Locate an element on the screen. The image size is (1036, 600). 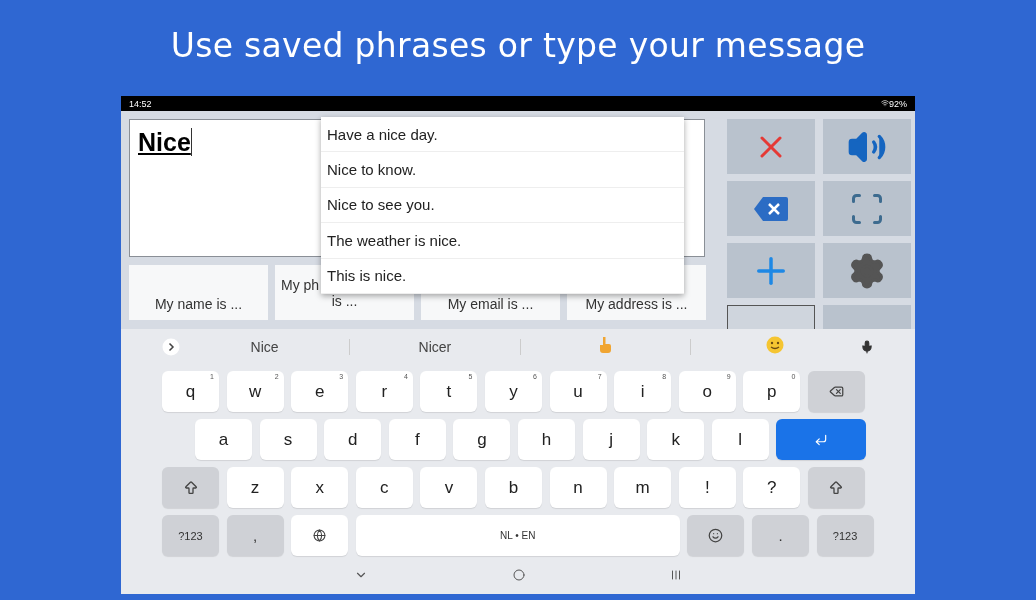
battery-level: 92% is located at coordinates (898, 103).